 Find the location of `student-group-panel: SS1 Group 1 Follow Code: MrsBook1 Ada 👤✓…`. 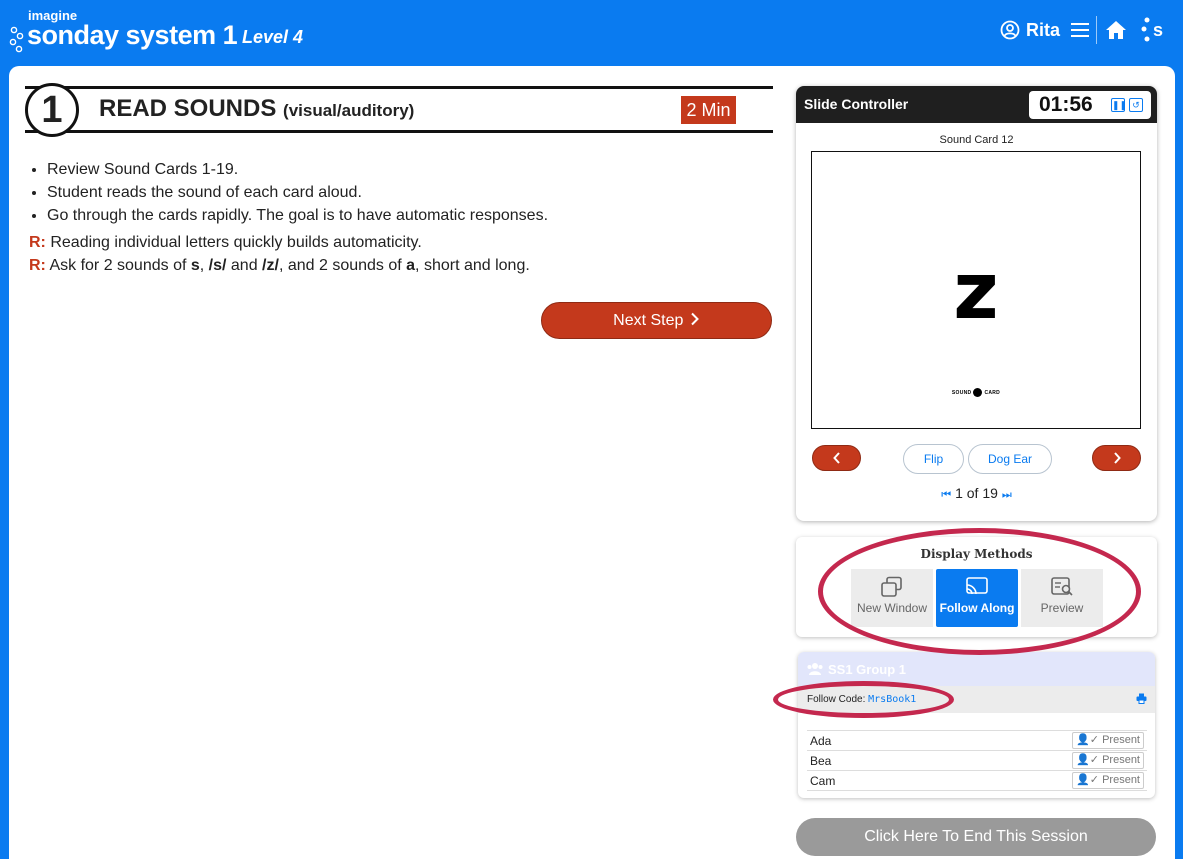

student-group-panel: SS1 Group 1 Follow Code: MrsBook1 Ada 👤✓… is located at coordinates (976, 725).